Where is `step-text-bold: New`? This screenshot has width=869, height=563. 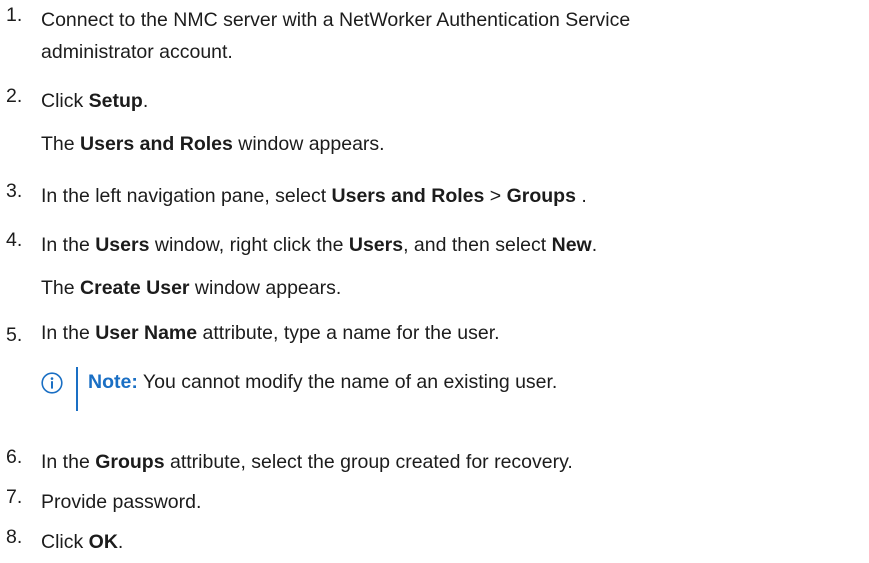 step-text-bold: New is located at coordinates (571, 245).